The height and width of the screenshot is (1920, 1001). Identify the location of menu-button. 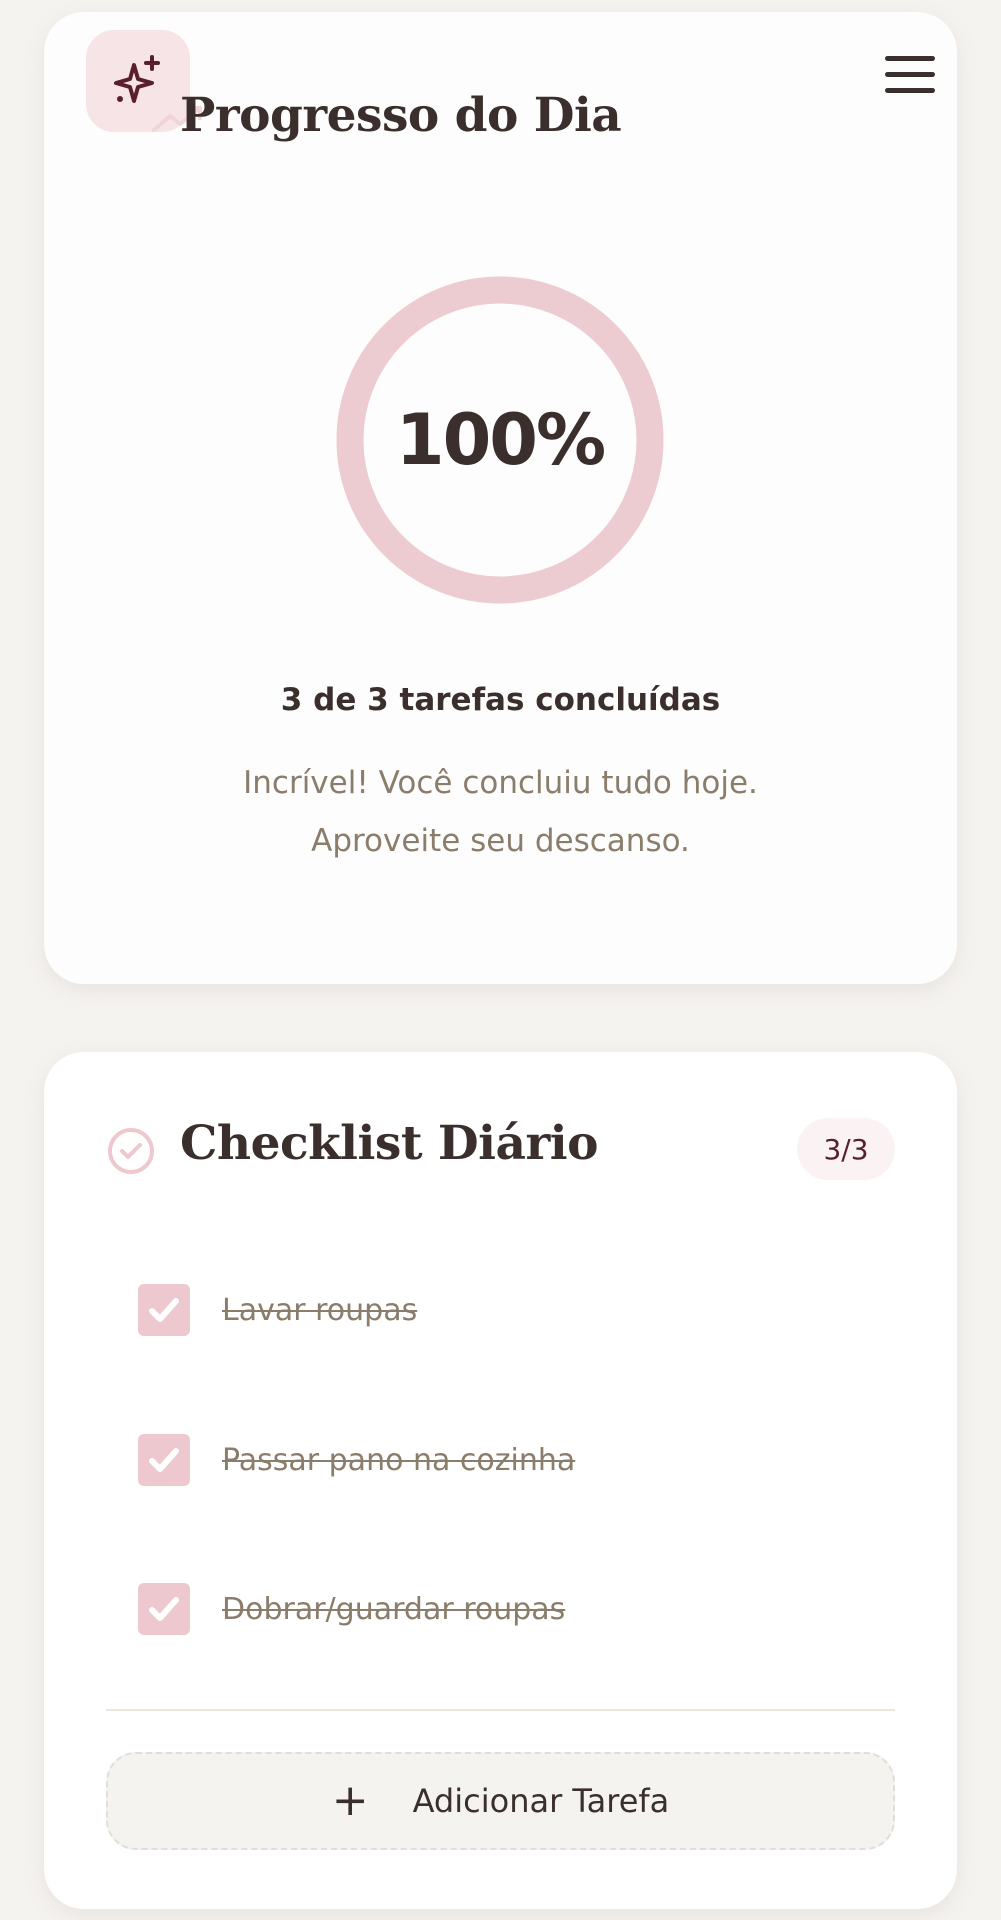
(910, 78).